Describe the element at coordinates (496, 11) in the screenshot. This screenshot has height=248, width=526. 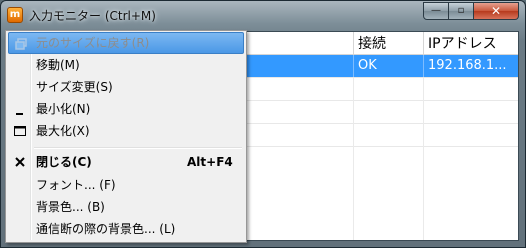
I see `close-button: ✕` at that location.